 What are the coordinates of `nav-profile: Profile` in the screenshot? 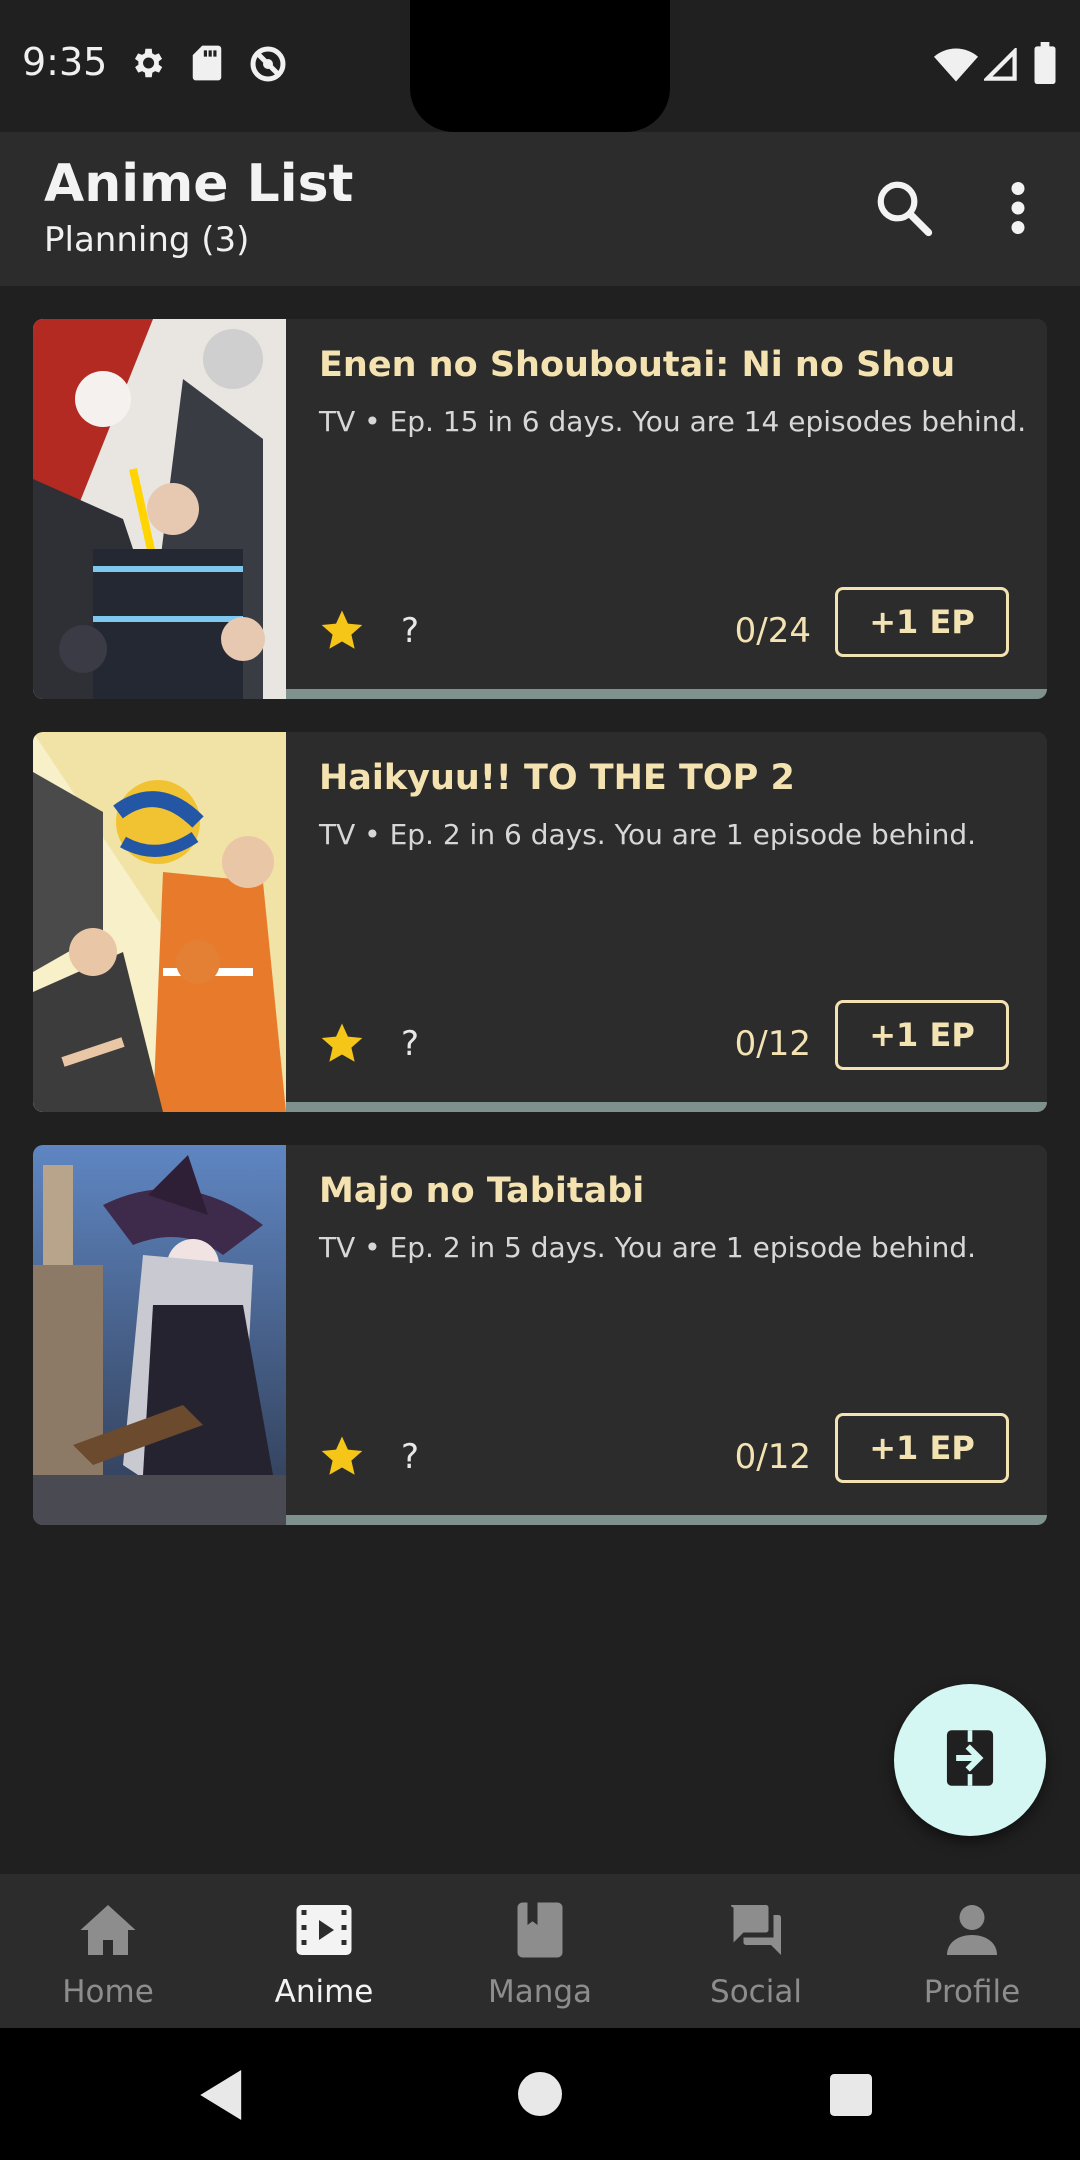 It's located at (972, 1951).